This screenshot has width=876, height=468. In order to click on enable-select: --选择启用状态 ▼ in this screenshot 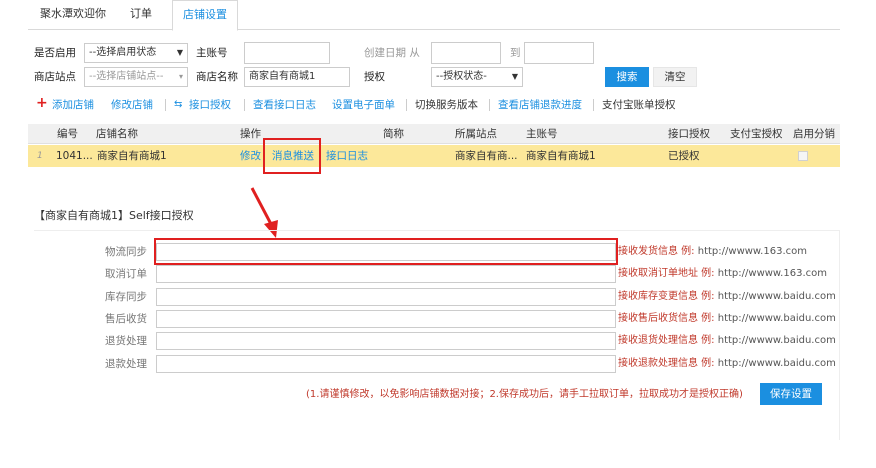, I will do `click(136, 53)`.